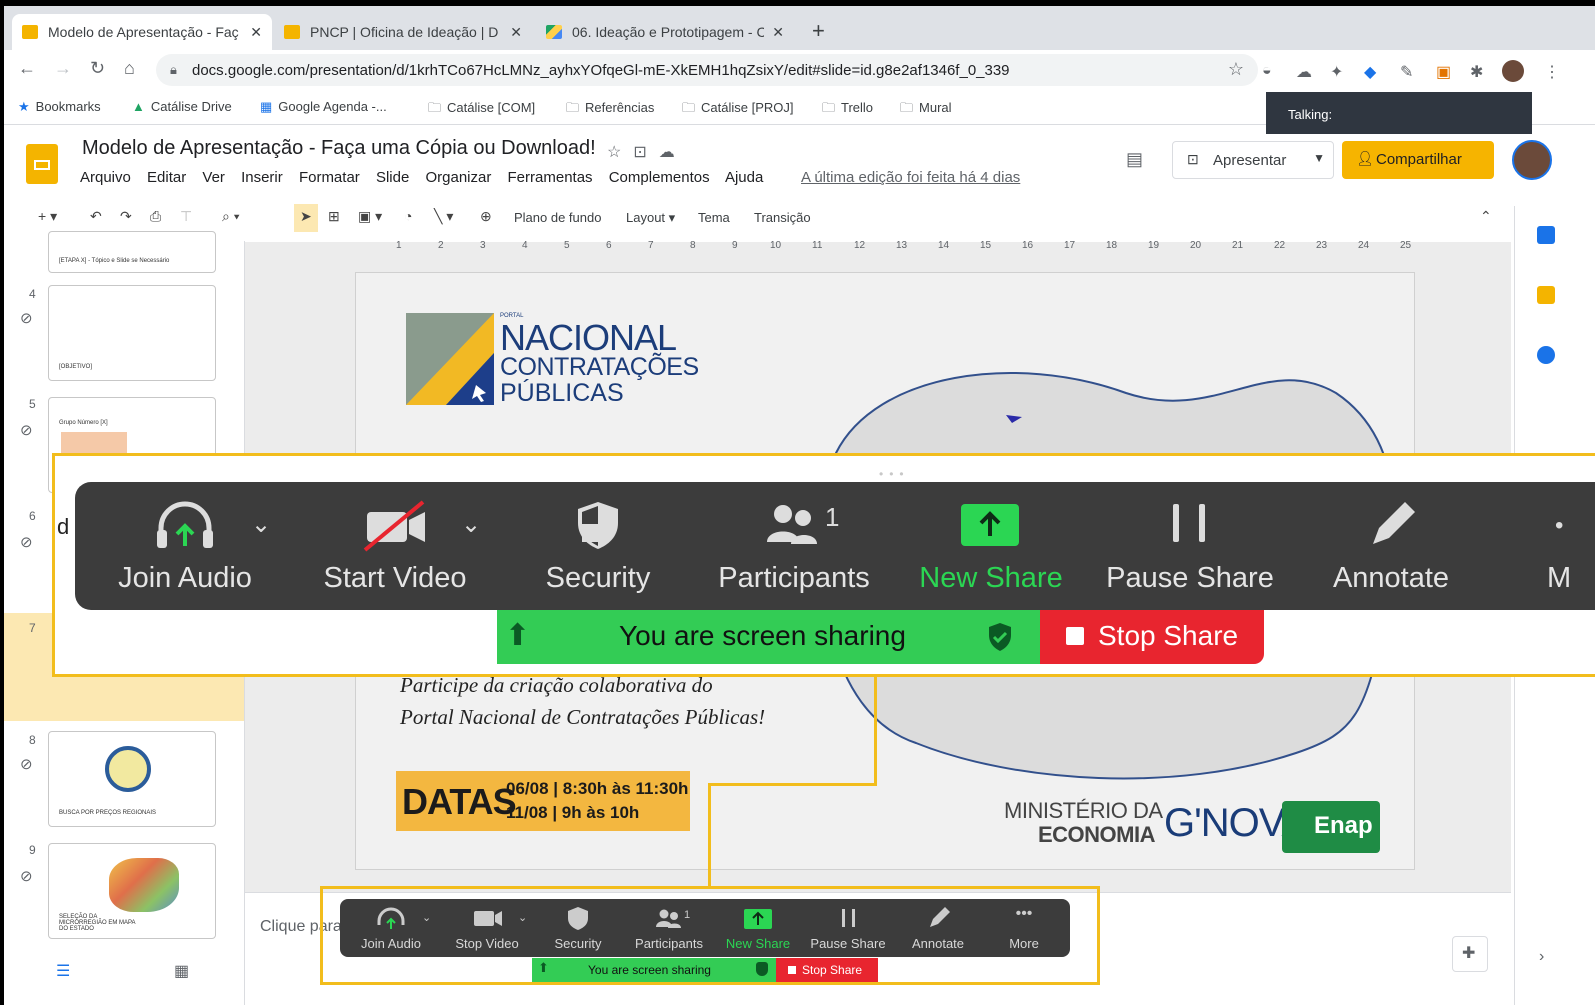  Describe the element at coordinates (1546, 355) in the screenshot. I see `tasks-icon` at that location.